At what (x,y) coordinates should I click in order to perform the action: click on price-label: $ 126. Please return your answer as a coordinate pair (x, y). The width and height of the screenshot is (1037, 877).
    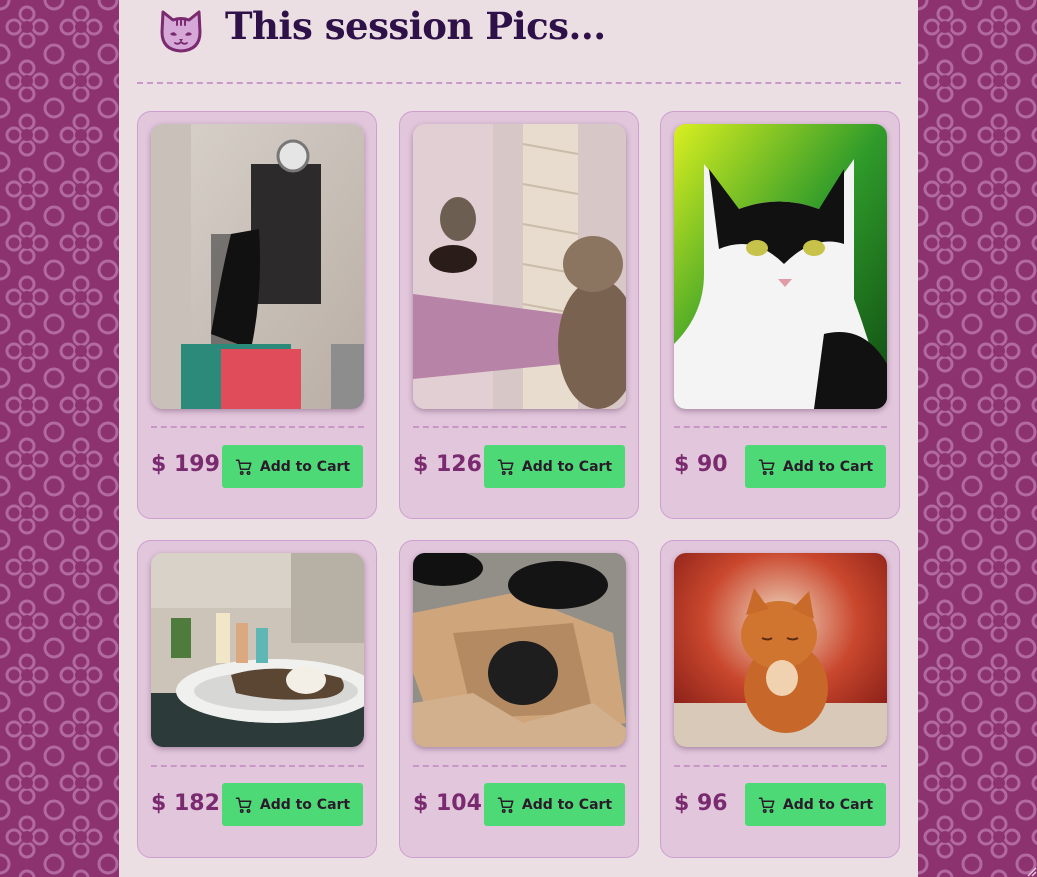
    Looking at the image, I should click on (447, 464).